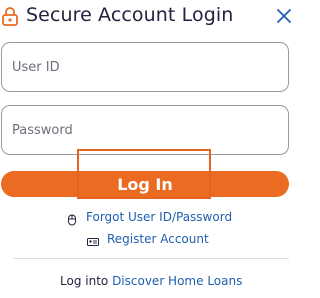 The width and height of the screenshot is (320, 298). I want to click on close-icon, so click(284, 16).